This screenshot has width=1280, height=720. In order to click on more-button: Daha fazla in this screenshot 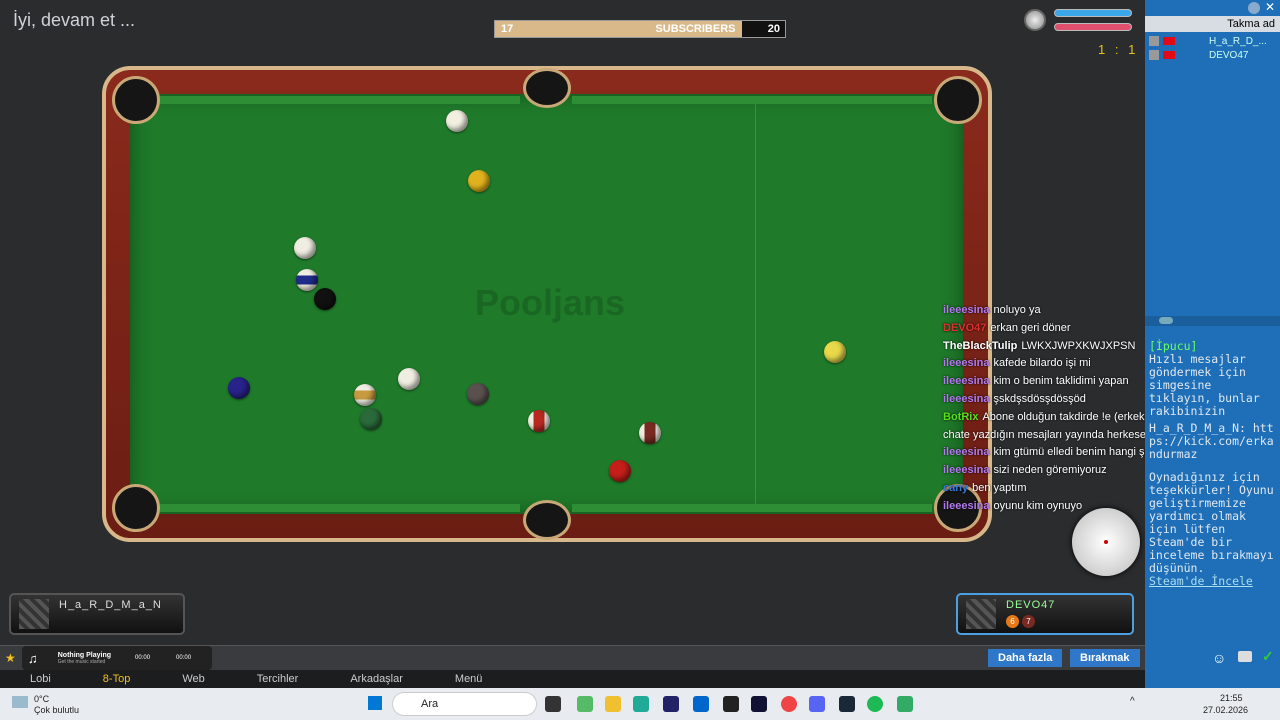, I will do `click(1025, 658)`.